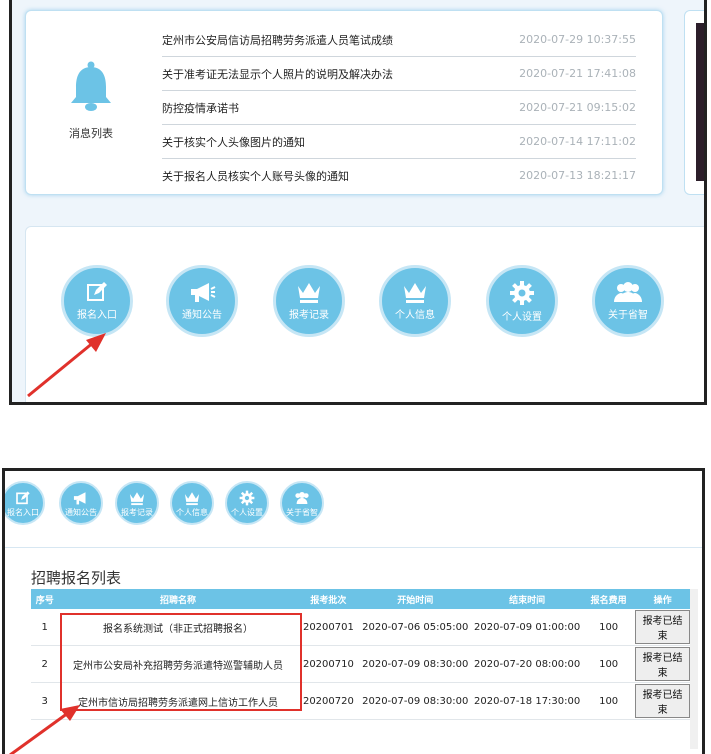 The image size is (711, 754). Describe the element at coordinates (577, 73) in the screenshot. I see `message-time: 2020-07-21 17:41:08` at that location.